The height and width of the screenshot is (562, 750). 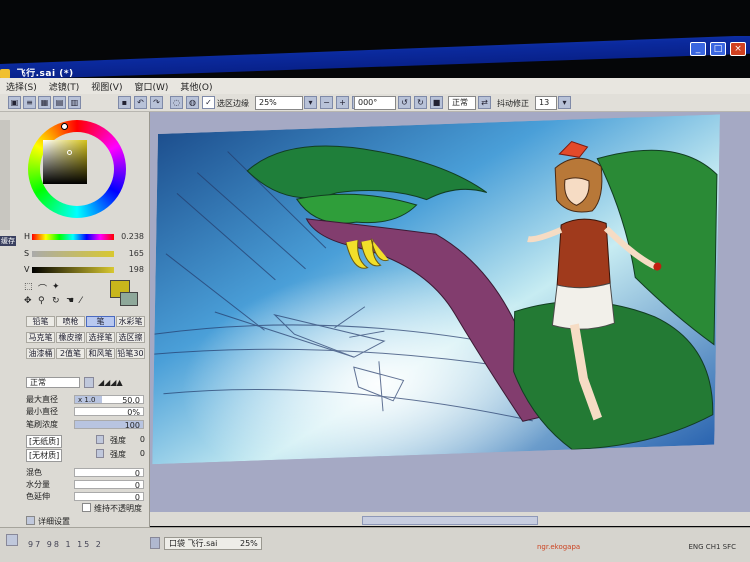 What do you see at coordinates (54, 521) in the screenshot?
I see `detail-settings-label: 详细设置` at bounding box center [54, 521].